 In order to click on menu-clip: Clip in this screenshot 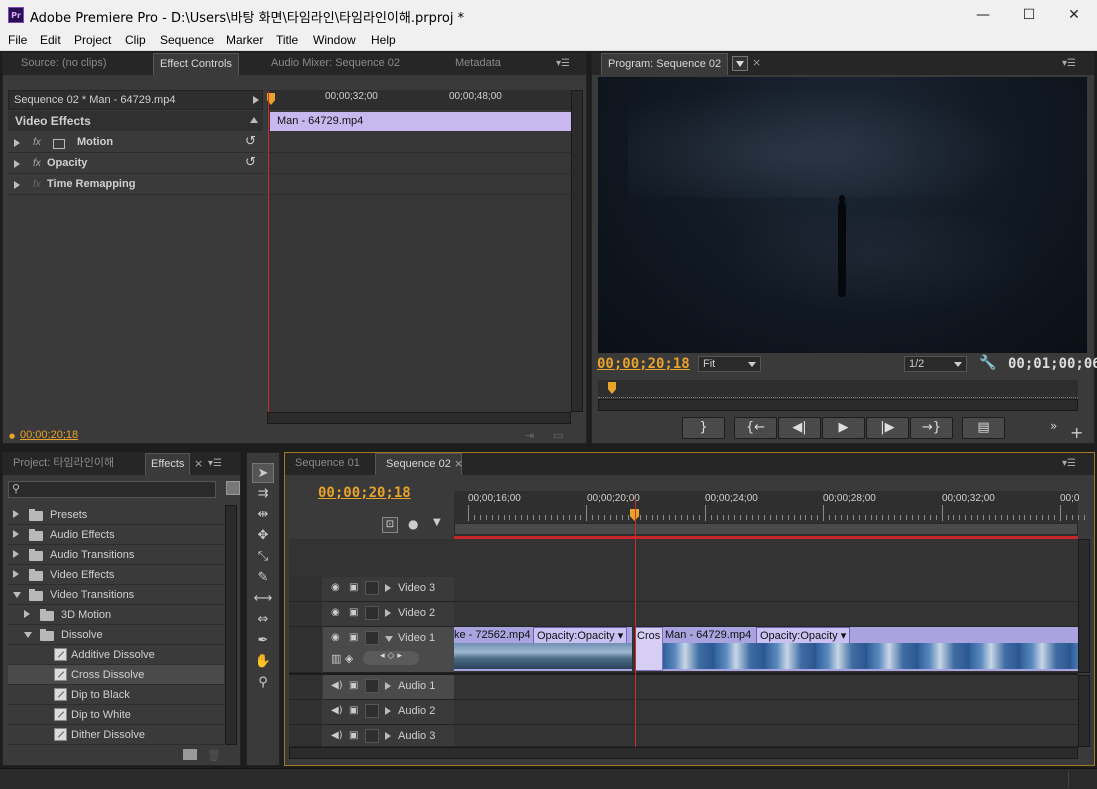, I will do `click(135, 40)`.